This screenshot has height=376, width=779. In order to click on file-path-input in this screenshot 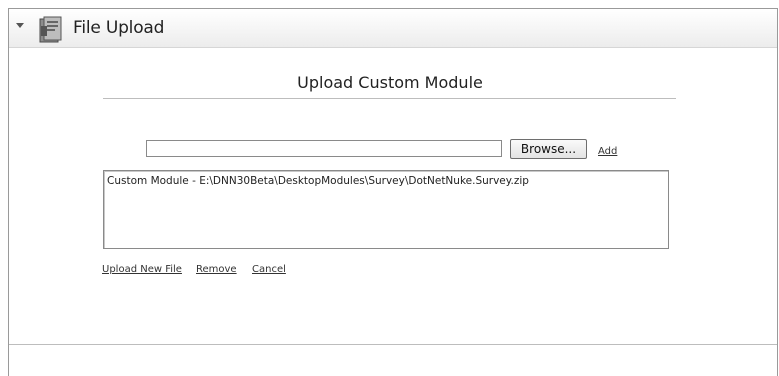, I will do `click(324, 148)`.